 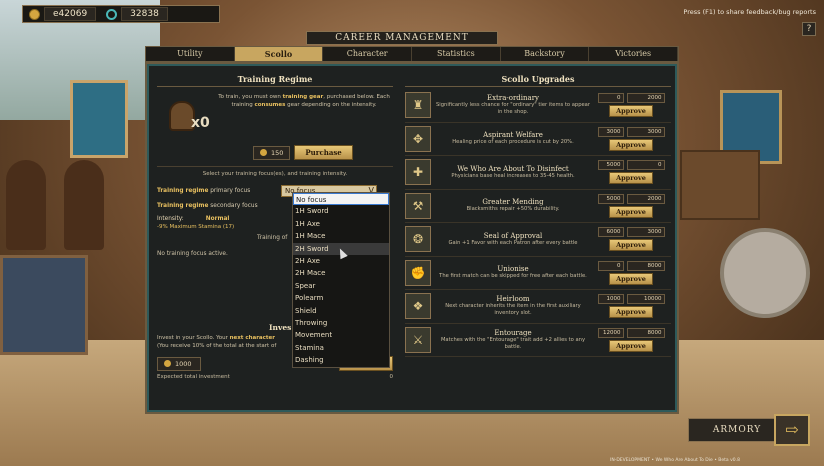 What do you see at coordinates (190, 54) in the screenshot?
I see `tab-utility: Utility` at bounding box center [190, 54].